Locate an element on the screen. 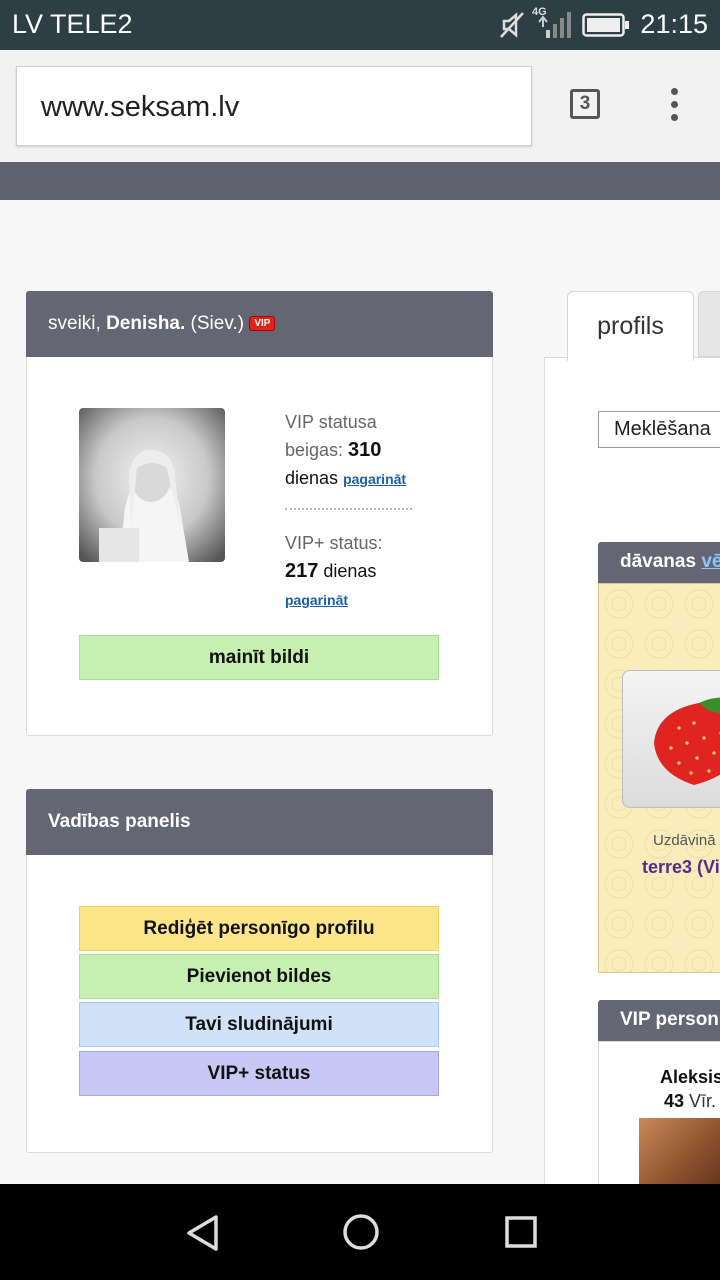  vip-badge: VIP is located at coordinates (262, 323).